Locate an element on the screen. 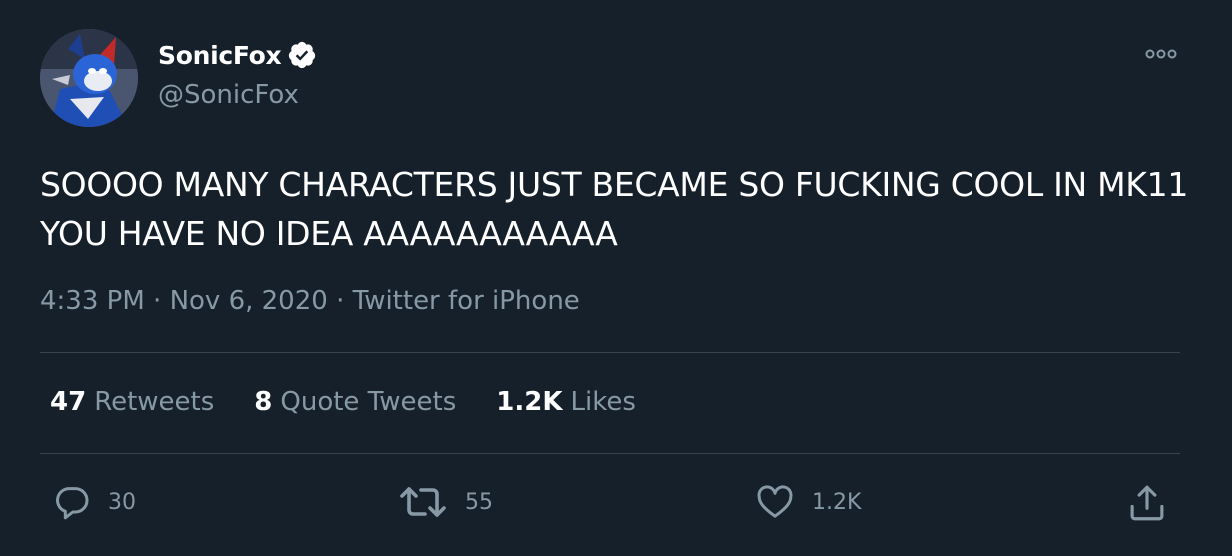 Image resolution: width=1232 pixels, height=556 pixels. share-button is located at coordinates (1147, 503).